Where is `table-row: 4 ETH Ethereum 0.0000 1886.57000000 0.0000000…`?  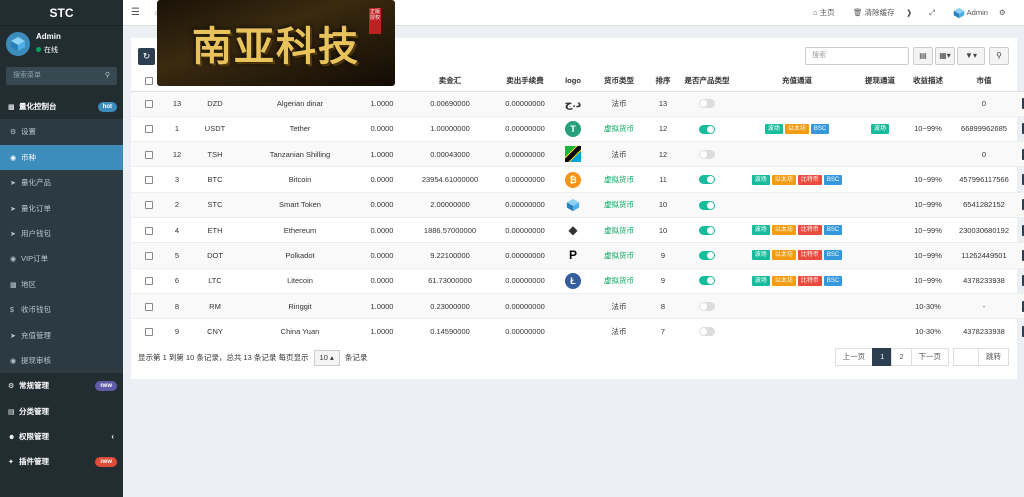
table-row: 4 ETH Ethereum 0.0000 1886.57000000 0.0000000… is located at coordinates (577, 229).